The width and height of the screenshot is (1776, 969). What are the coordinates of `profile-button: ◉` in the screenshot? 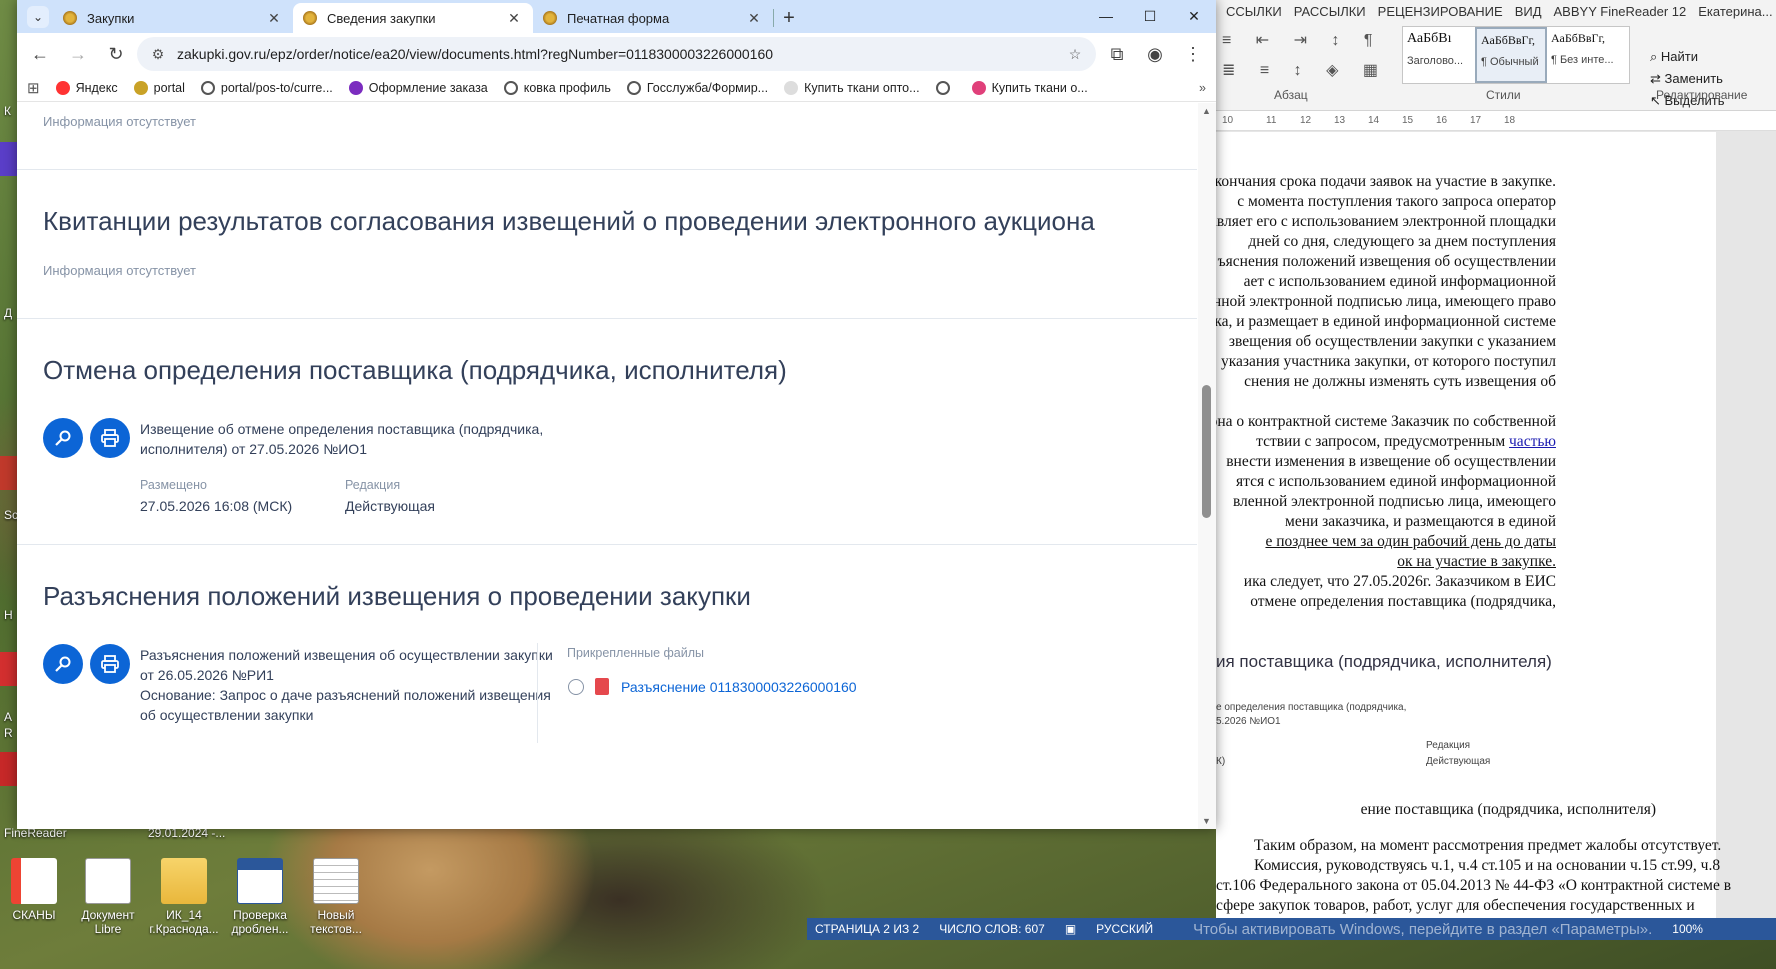 It's located at (1155, 54).